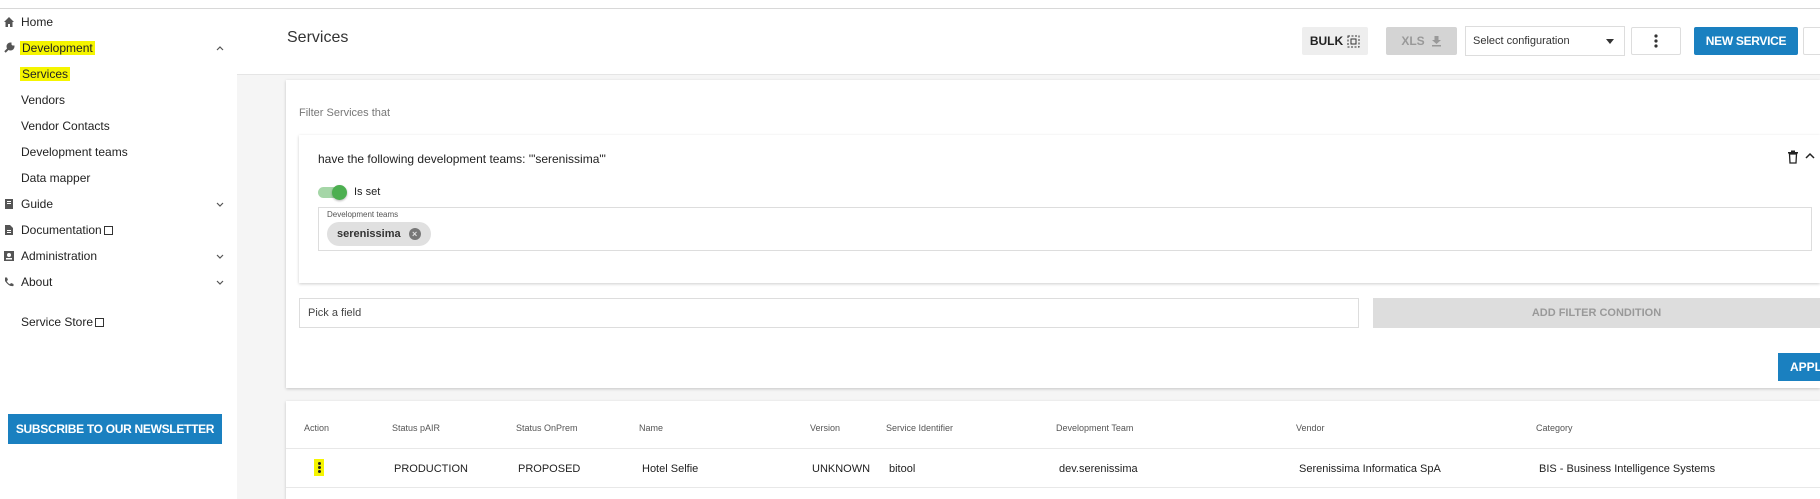 This screenshot has width=1820, height=499. I want to click on sidebar-item-services: Services, so click(118, 74).